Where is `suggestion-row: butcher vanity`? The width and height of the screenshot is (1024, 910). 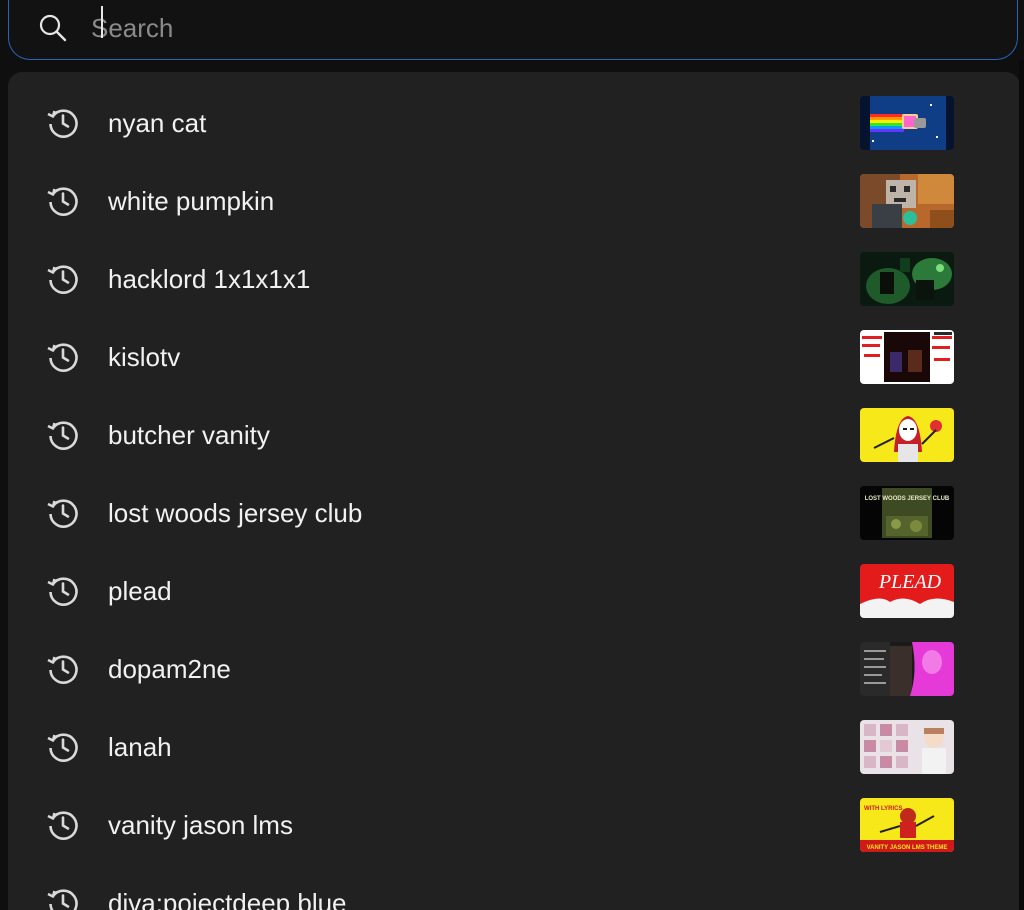
suggestion-row: butcher vanity is located at coordinates (514, 435).